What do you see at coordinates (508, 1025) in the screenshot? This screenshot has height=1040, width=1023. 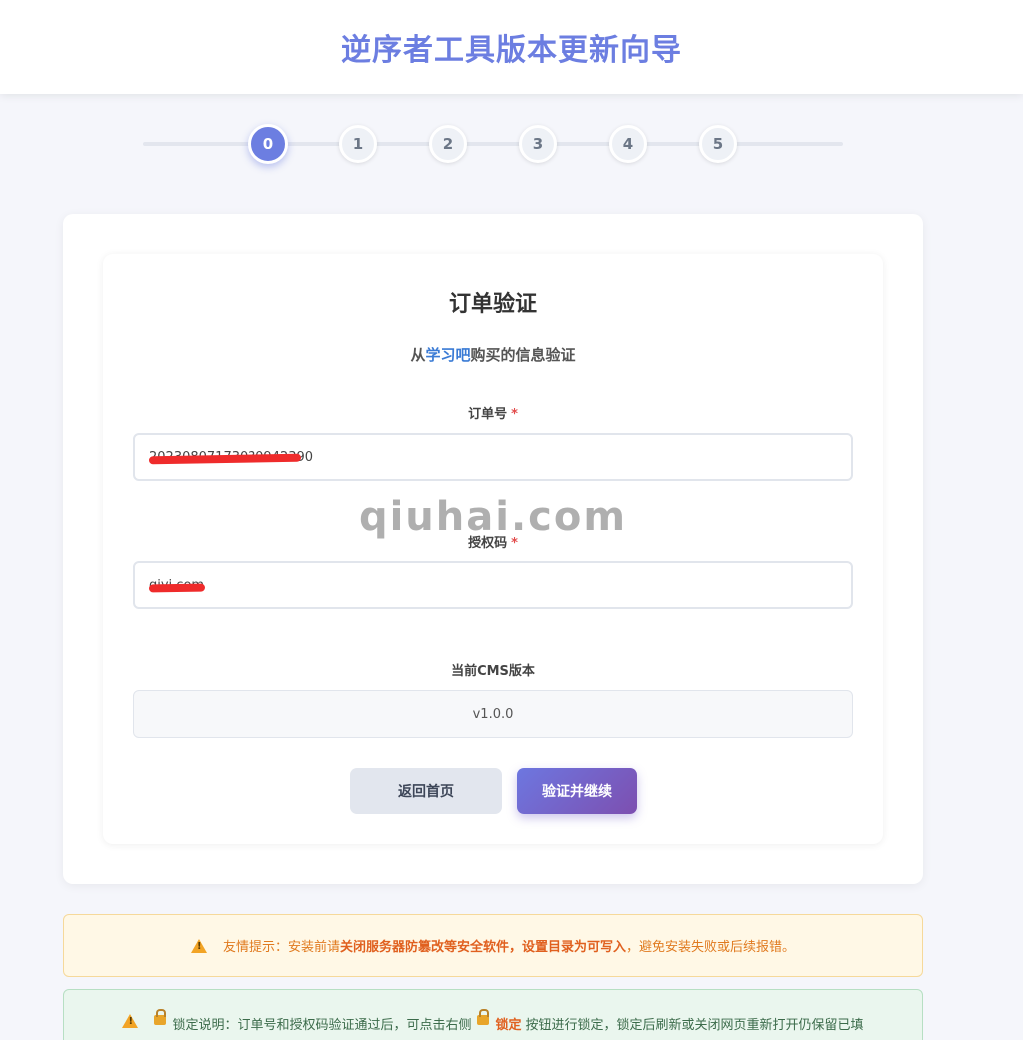 I see `lock-bold: 锁定` at bounding box center [508, 1025].